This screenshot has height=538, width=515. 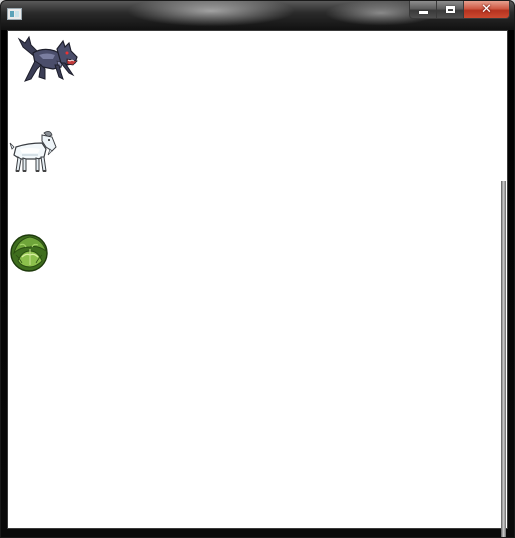 What do you see at coordinates (29, 252) in the screenshot?
I see `cabbage-icon` at bounding box center [29, 252].